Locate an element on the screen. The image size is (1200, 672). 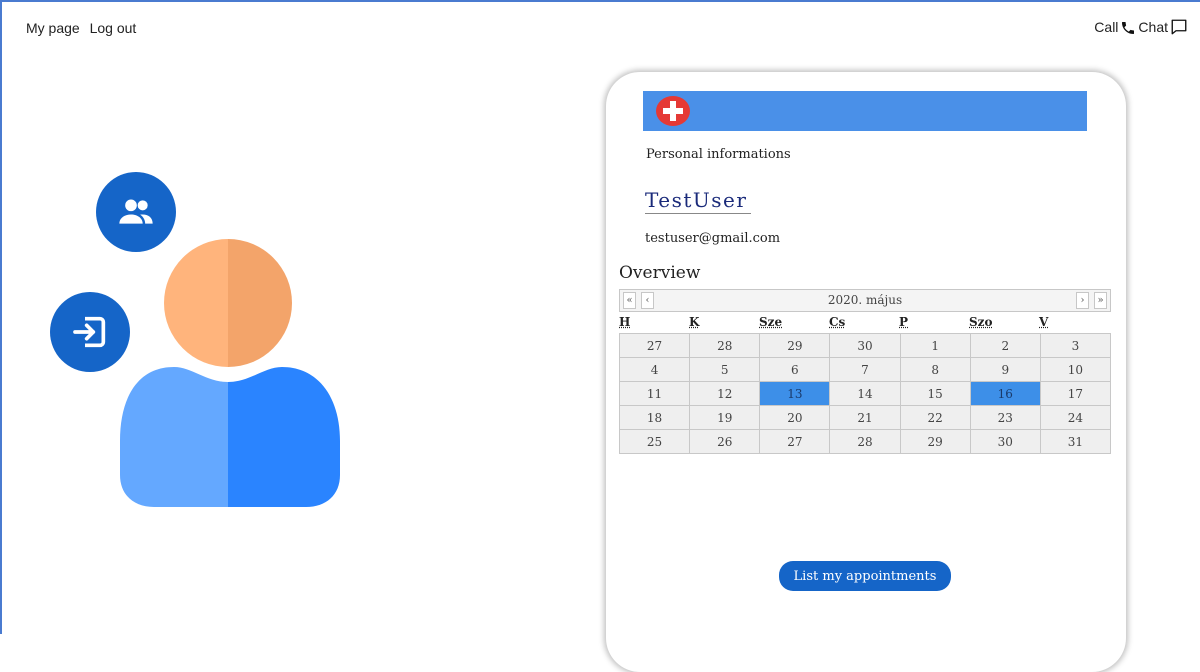
phone-icon is located at coordinates (1128, 28).